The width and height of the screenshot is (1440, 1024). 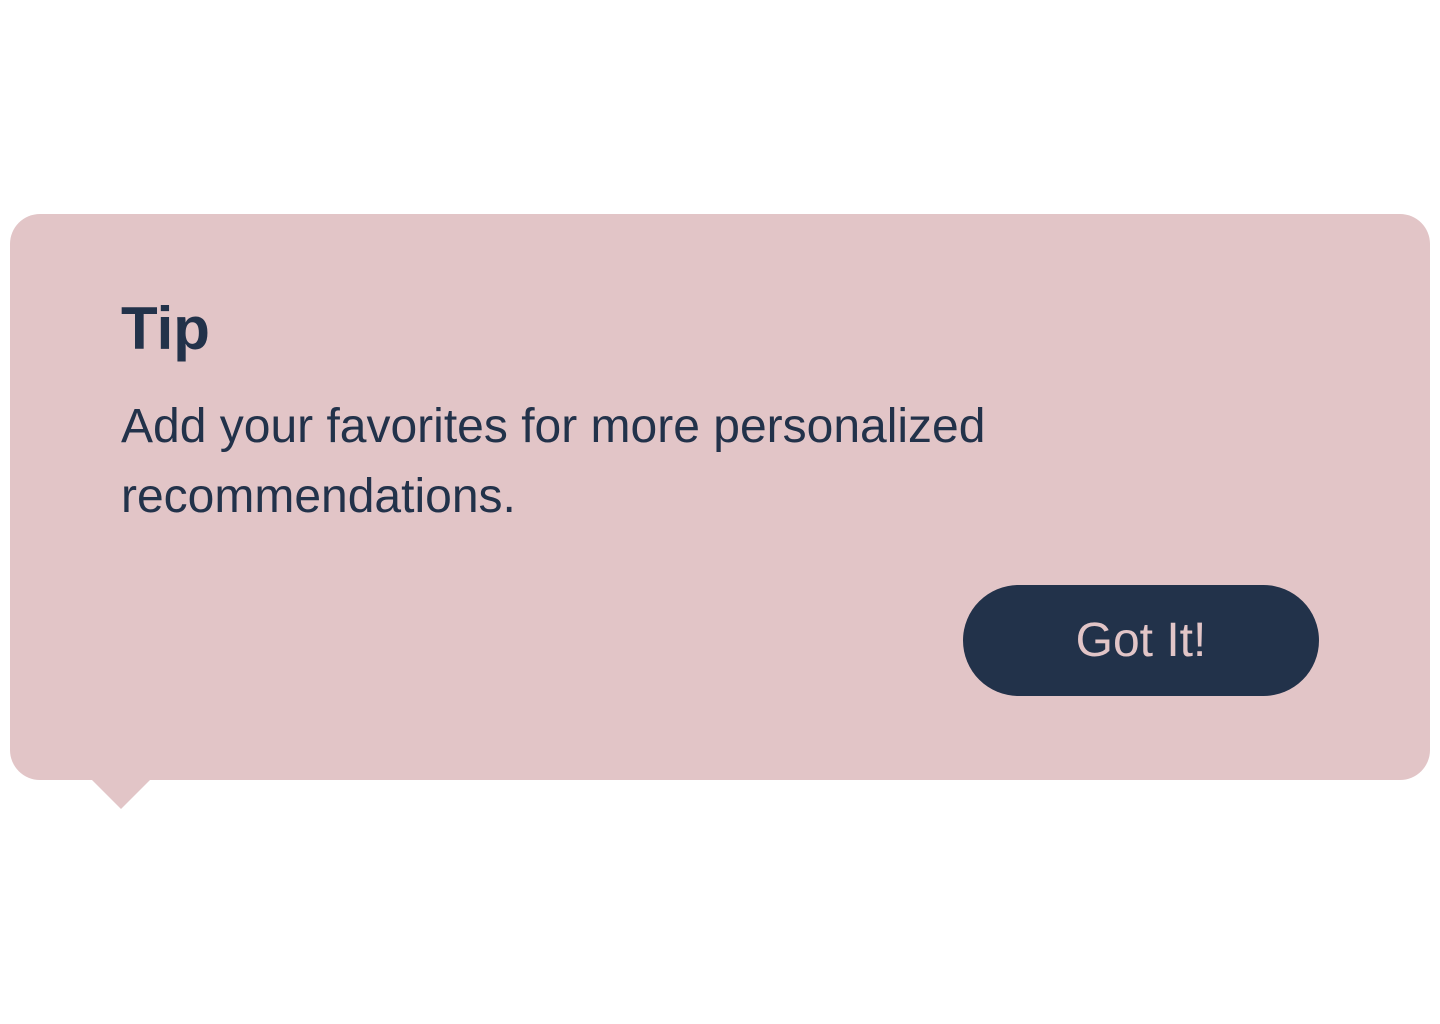 I want to click on tooltip-pointer-arrow, so click(x=121, y=794).